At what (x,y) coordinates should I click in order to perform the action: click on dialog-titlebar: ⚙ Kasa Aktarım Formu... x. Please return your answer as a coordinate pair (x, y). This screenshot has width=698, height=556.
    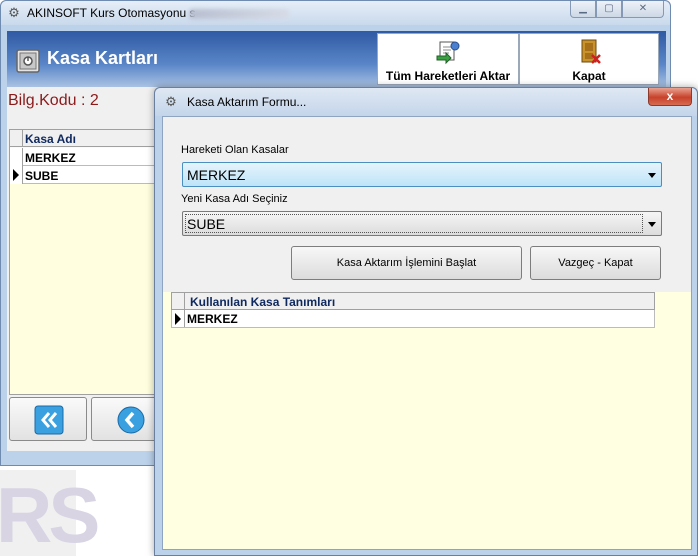
    Looking at the image, I should click on (426, 102).